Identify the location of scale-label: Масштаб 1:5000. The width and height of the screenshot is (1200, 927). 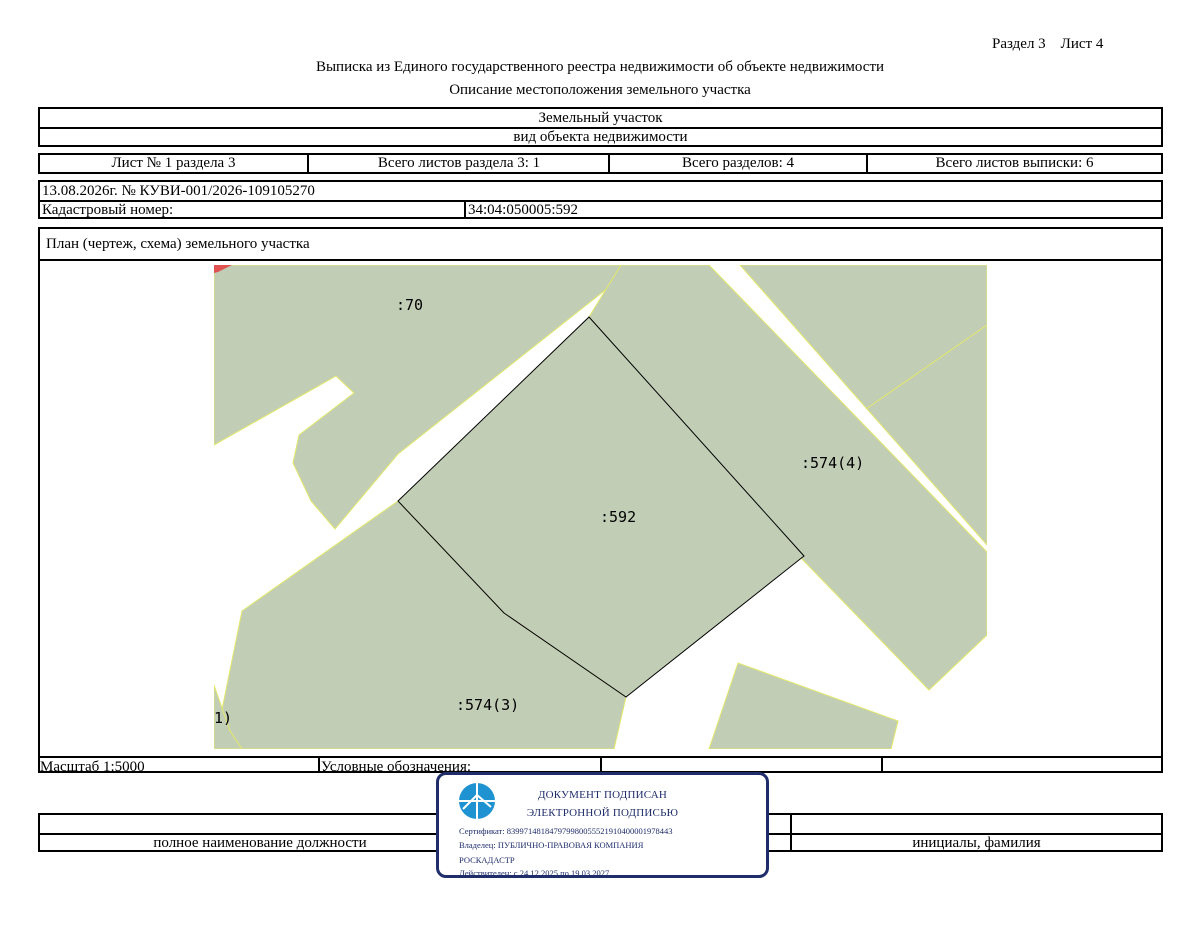
(92, 767).